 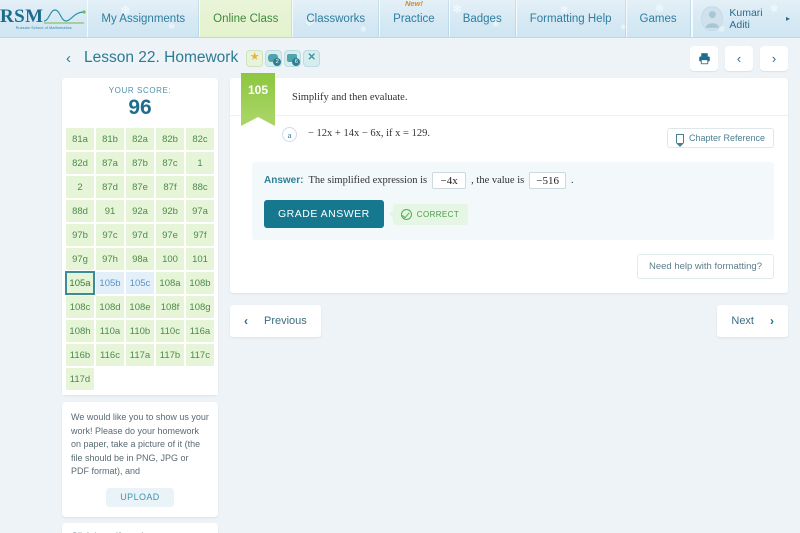 What do you see at coordinates (170, 283) in the screenshot?
I see `problem-cell-108a: 108a` at bounding box center [170, 283].